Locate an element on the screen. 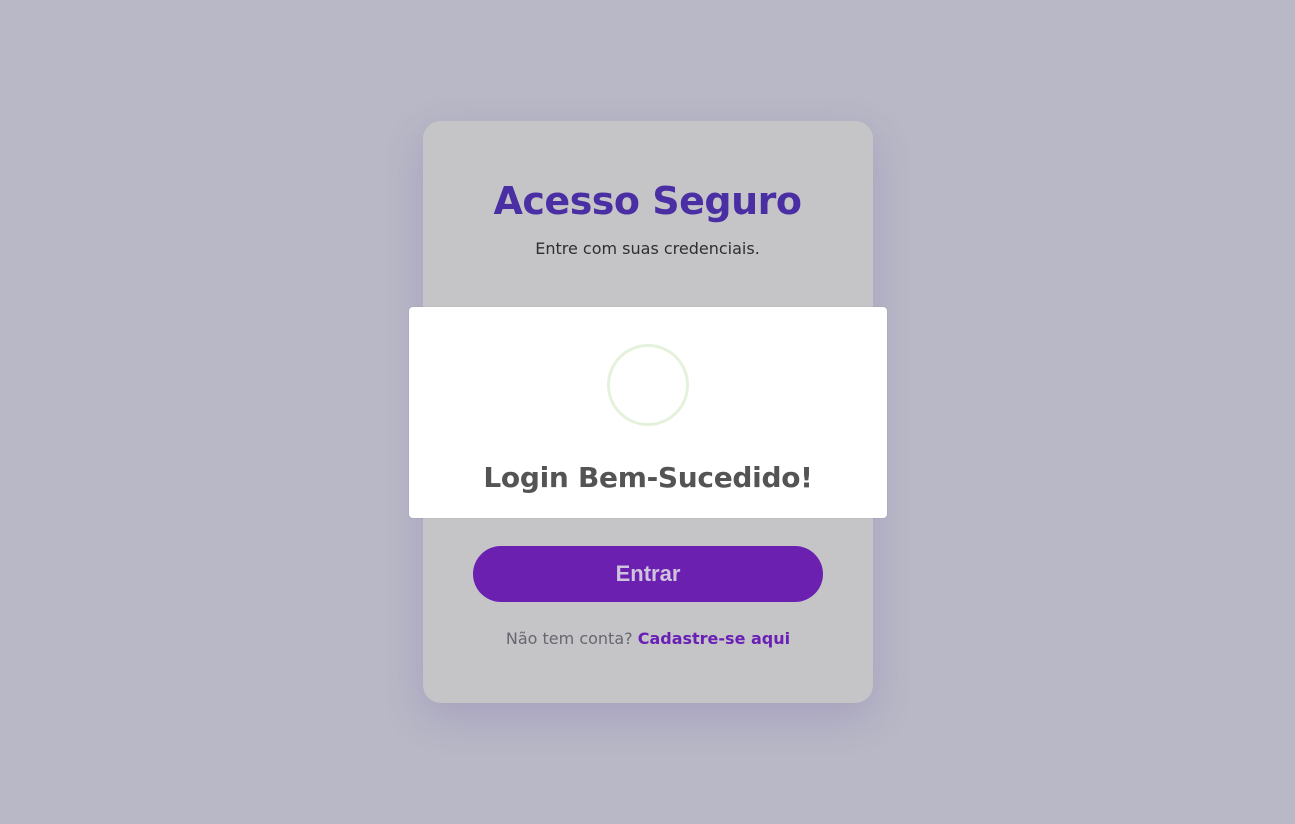  signup-prompt-row: Não tem conta? Cadastre-se aqui is located at coordinates (648, 639).